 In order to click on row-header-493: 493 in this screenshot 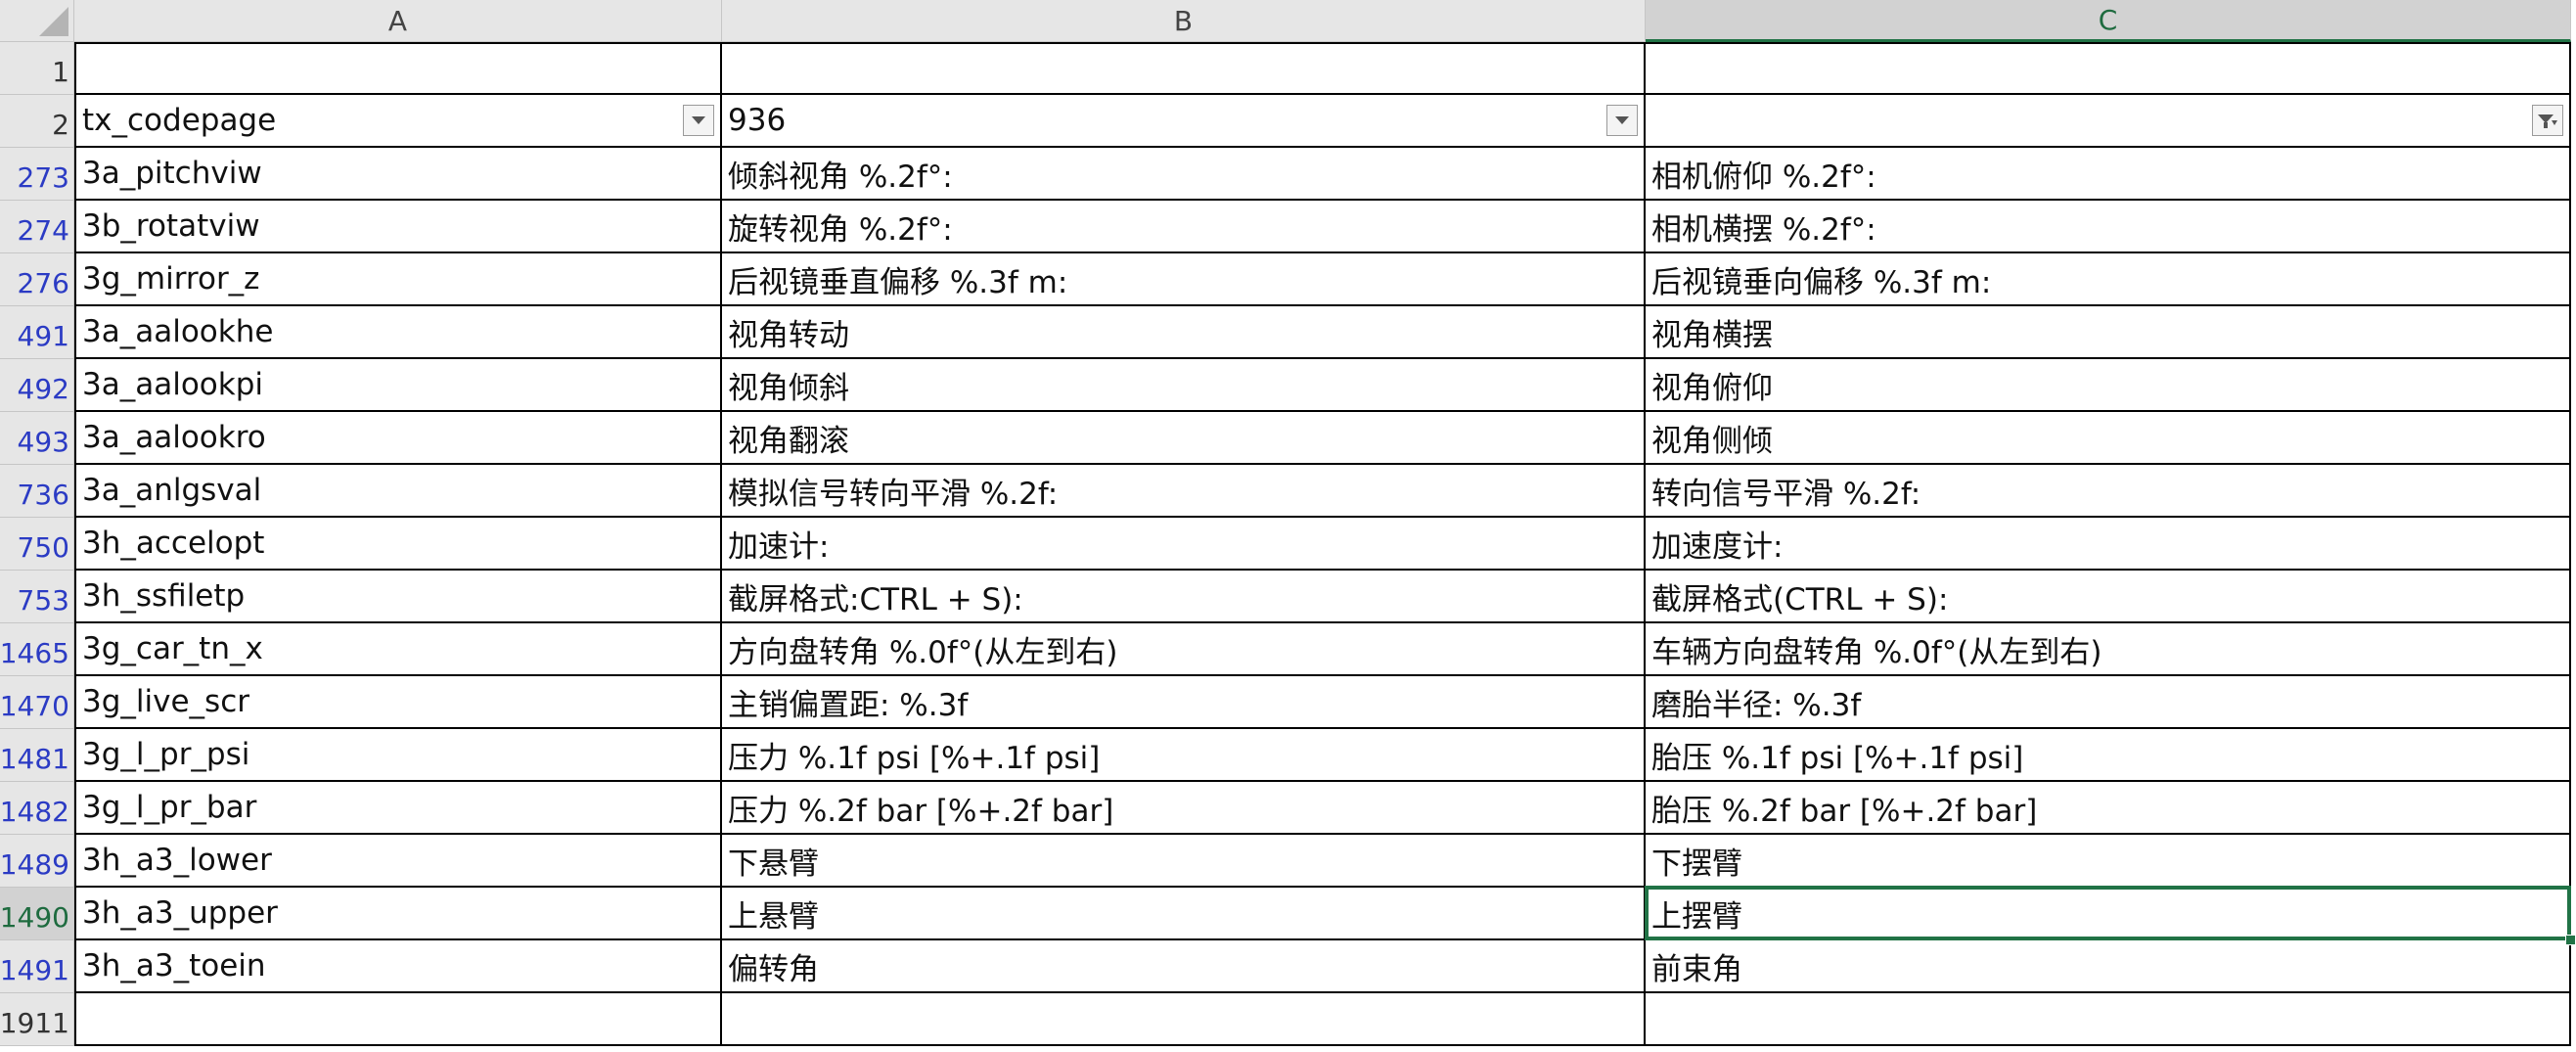, I will do `click(37, 438)`.